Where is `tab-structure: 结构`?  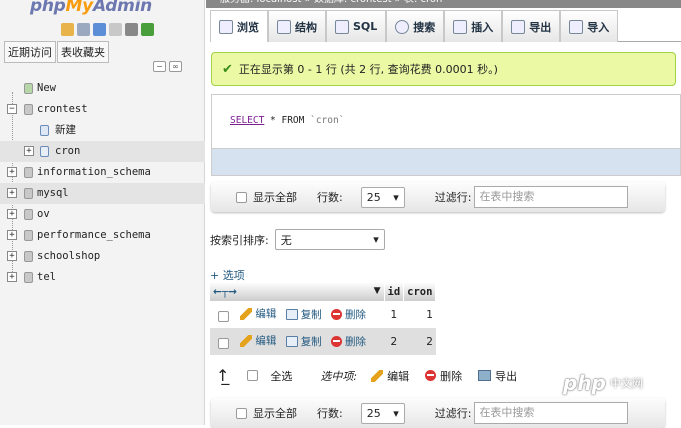
tab-structure: 结构 is located at coordinates (297, 26).